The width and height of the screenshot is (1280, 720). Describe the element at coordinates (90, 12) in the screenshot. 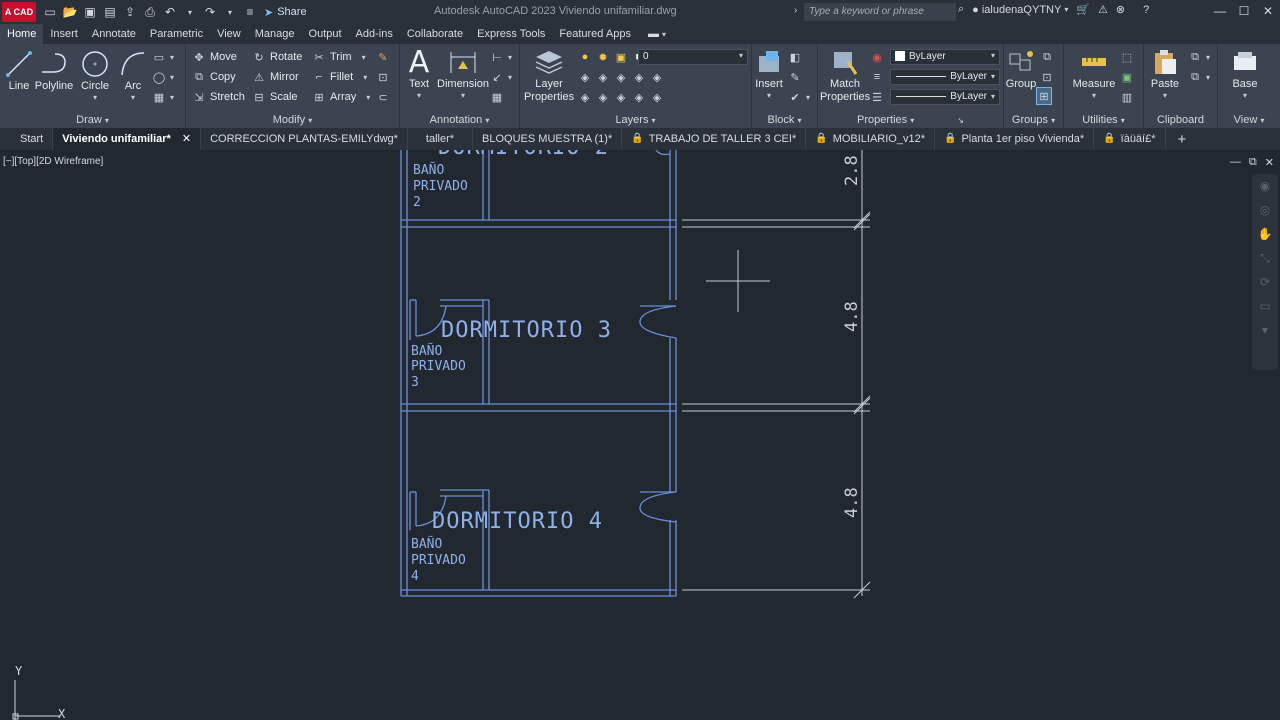

I see `save-icon: ▣` at that location.